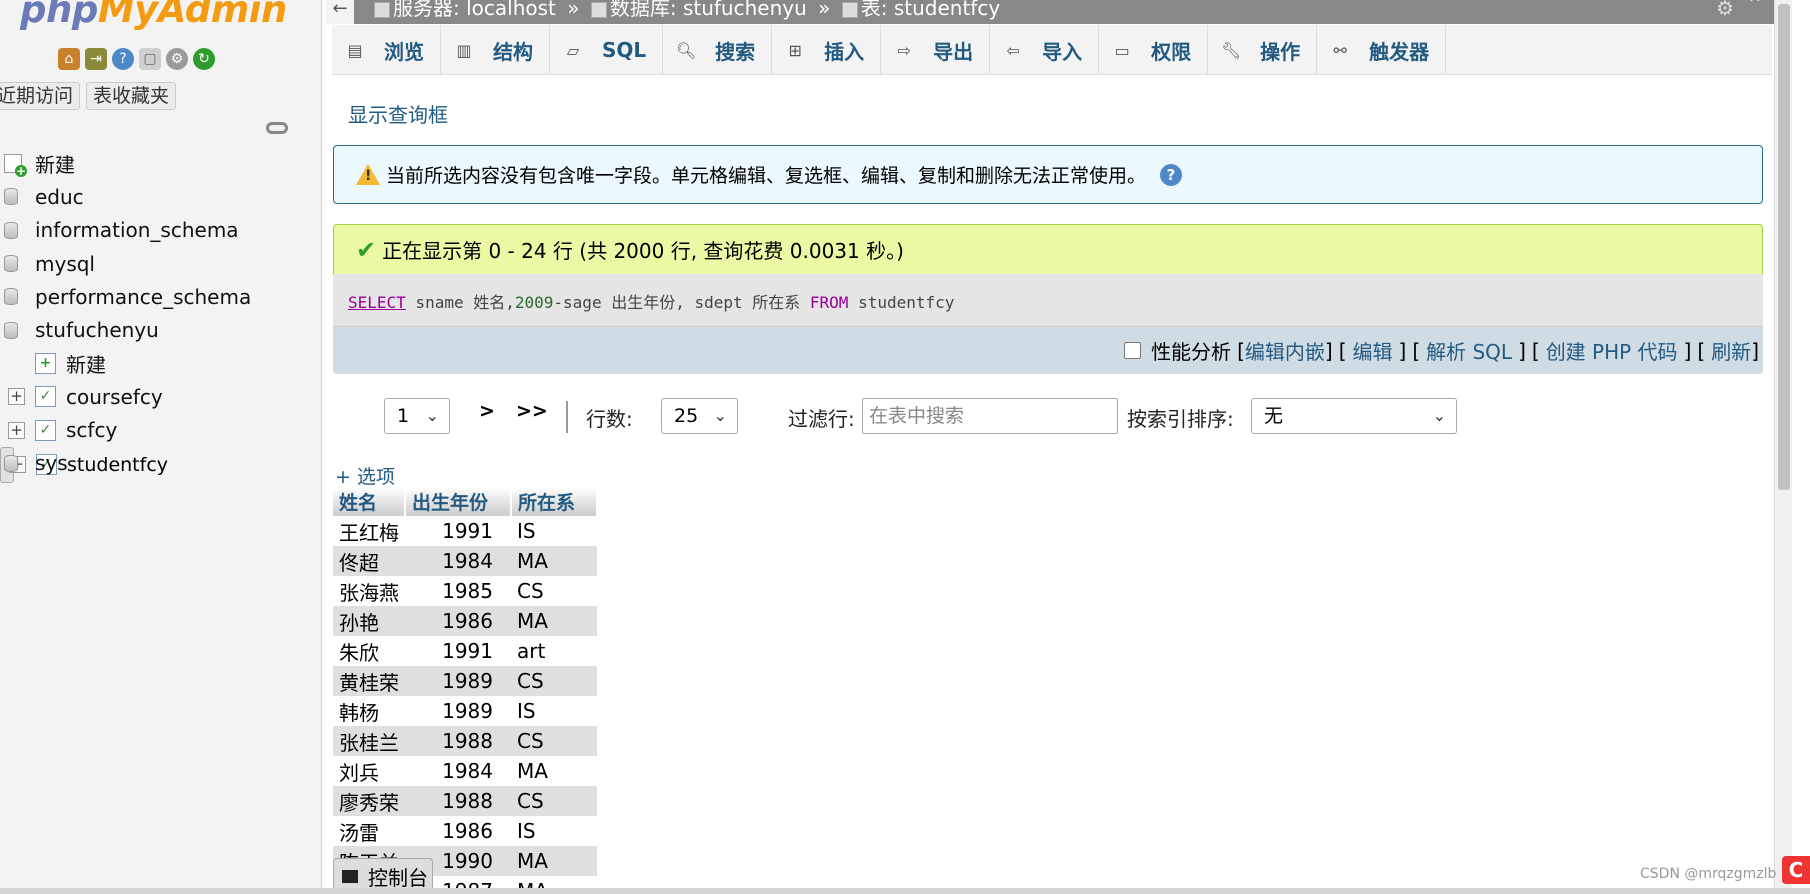 This screenshot has height=894, width=1810. Describe the element at coordinates (69, 59) in the screenshot. I see `home-icon: ⌂` at that location.